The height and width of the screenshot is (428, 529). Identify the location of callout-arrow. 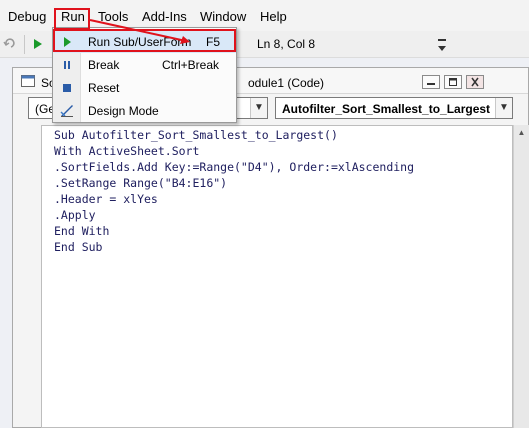
(139, 31).